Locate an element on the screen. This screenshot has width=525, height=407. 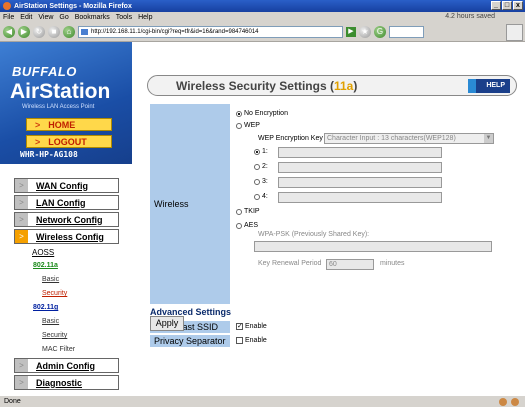
logout-button: > LOGOUT is located at coordinates (69, 141).